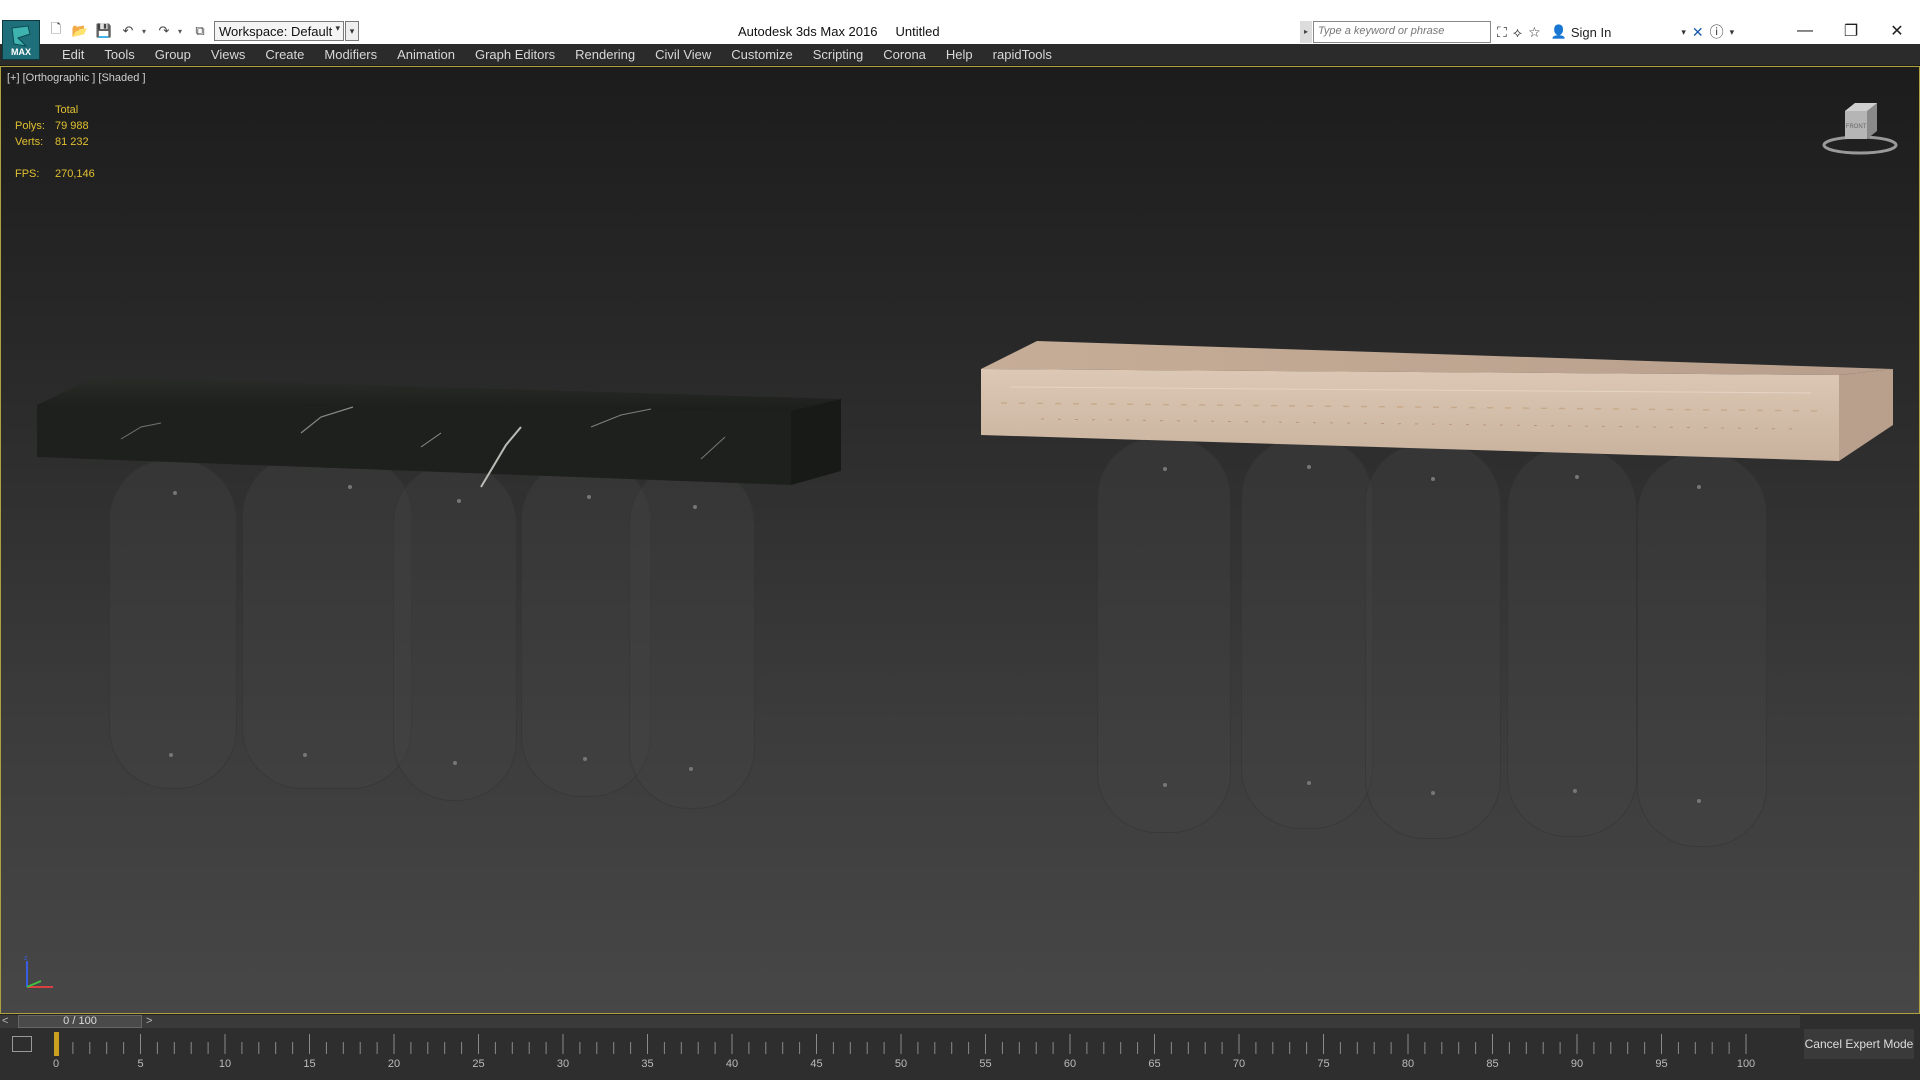 The width and height of the screenshot is (1920, 1080). What do you see at coordinates (21, 36) in the screenshot?
I see `max-logo-icon` at bounding box center [21, 36].